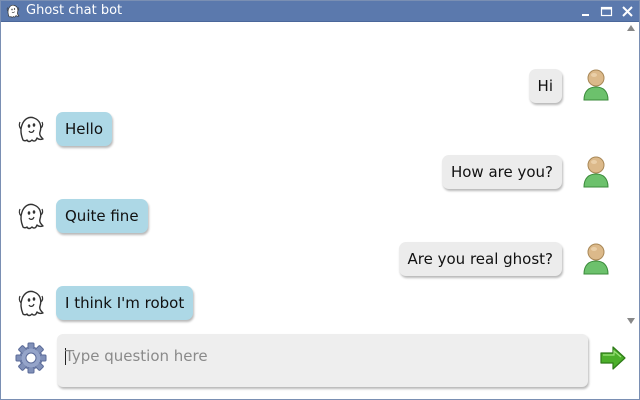 The height and width of the screenshot is (400, 640). I want to click on settings-button, so click(31, 358).